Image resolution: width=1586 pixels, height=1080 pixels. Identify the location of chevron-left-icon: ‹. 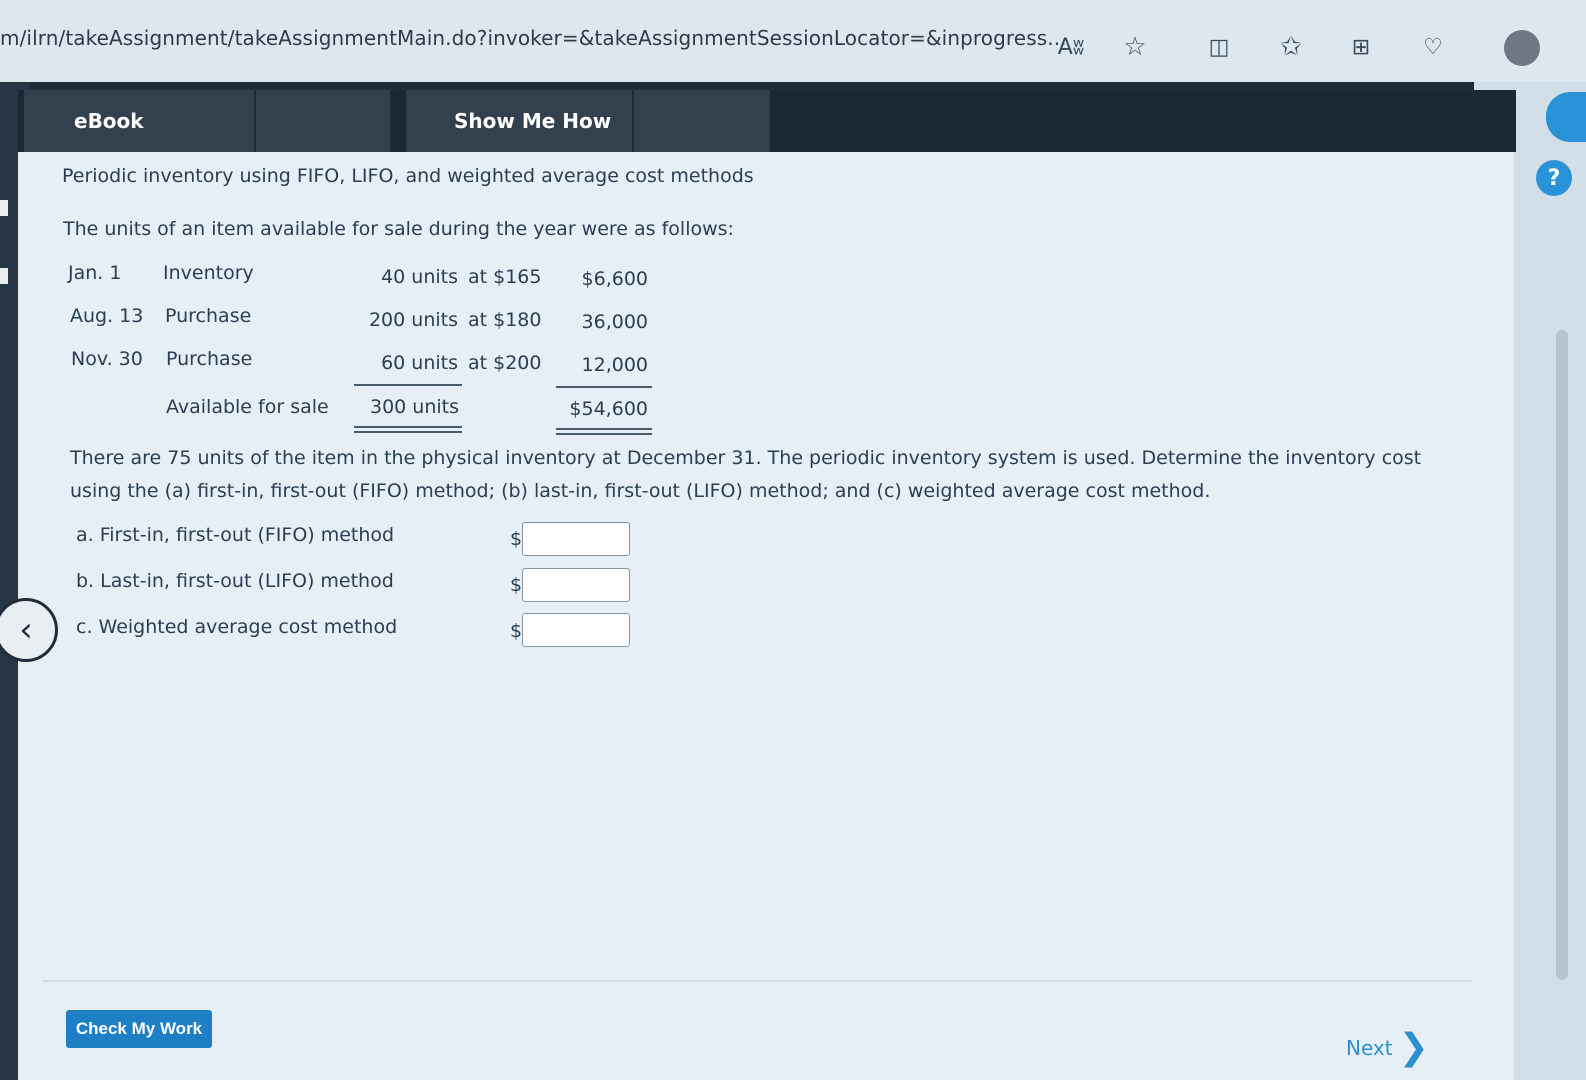
(26, 630).